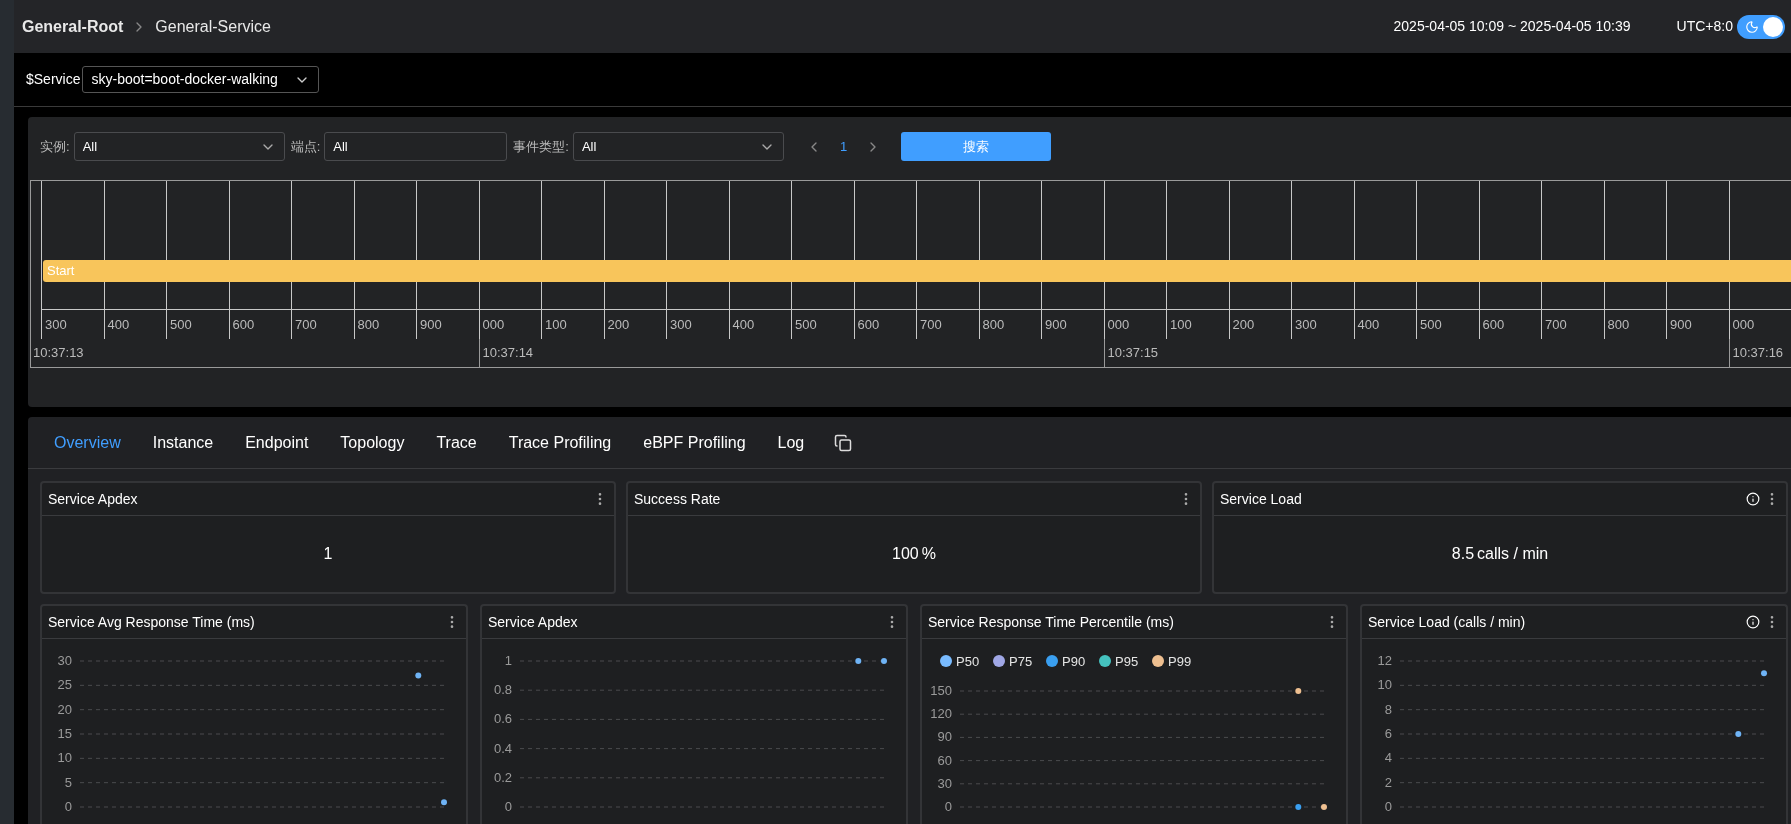  Describe the element at coordinates (843, 146) in the screenshot. I see `page-number: 1` at that location.